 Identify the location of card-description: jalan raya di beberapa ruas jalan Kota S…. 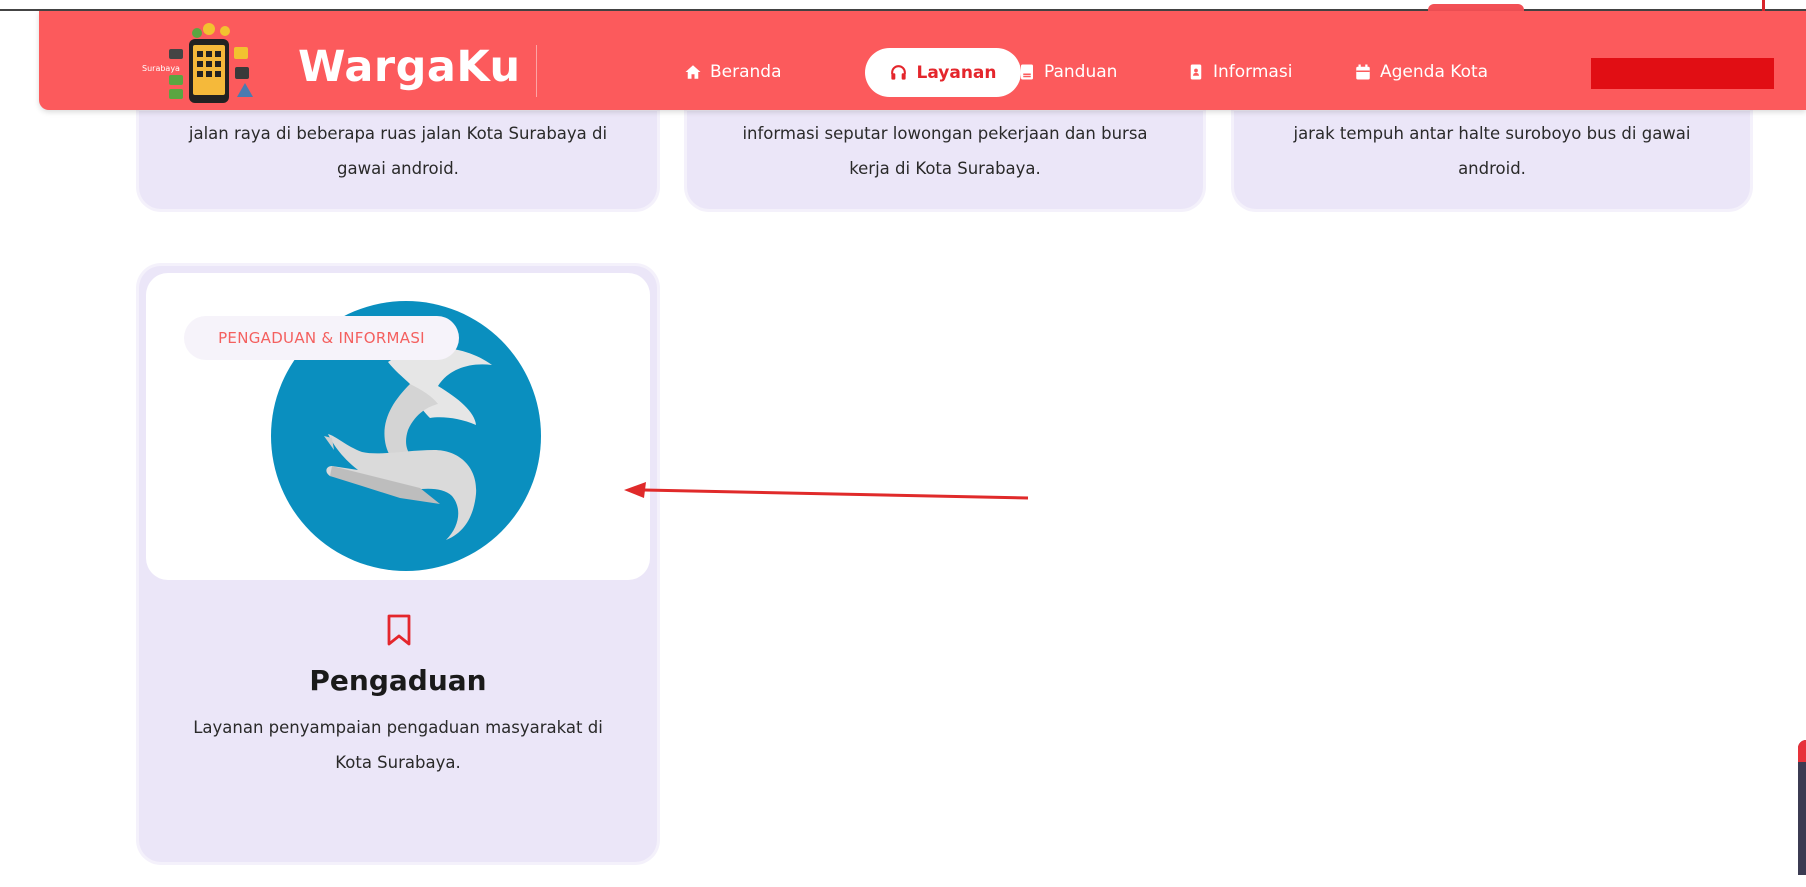
(398, 151).